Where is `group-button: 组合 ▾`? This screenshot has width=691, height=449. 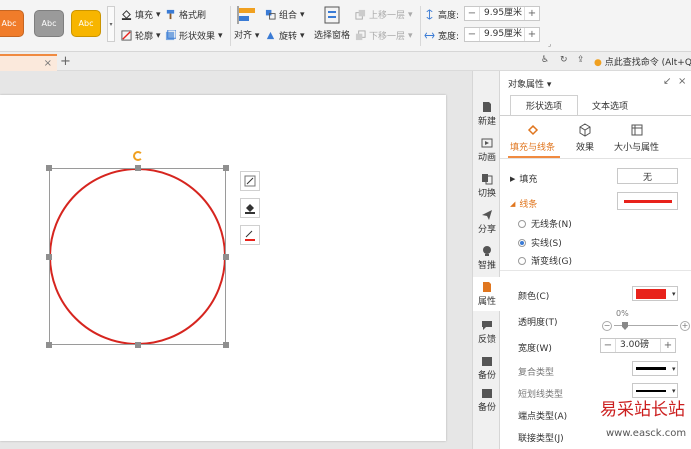
group-button: 组合 ▾ is located at coordinates (285, 14).